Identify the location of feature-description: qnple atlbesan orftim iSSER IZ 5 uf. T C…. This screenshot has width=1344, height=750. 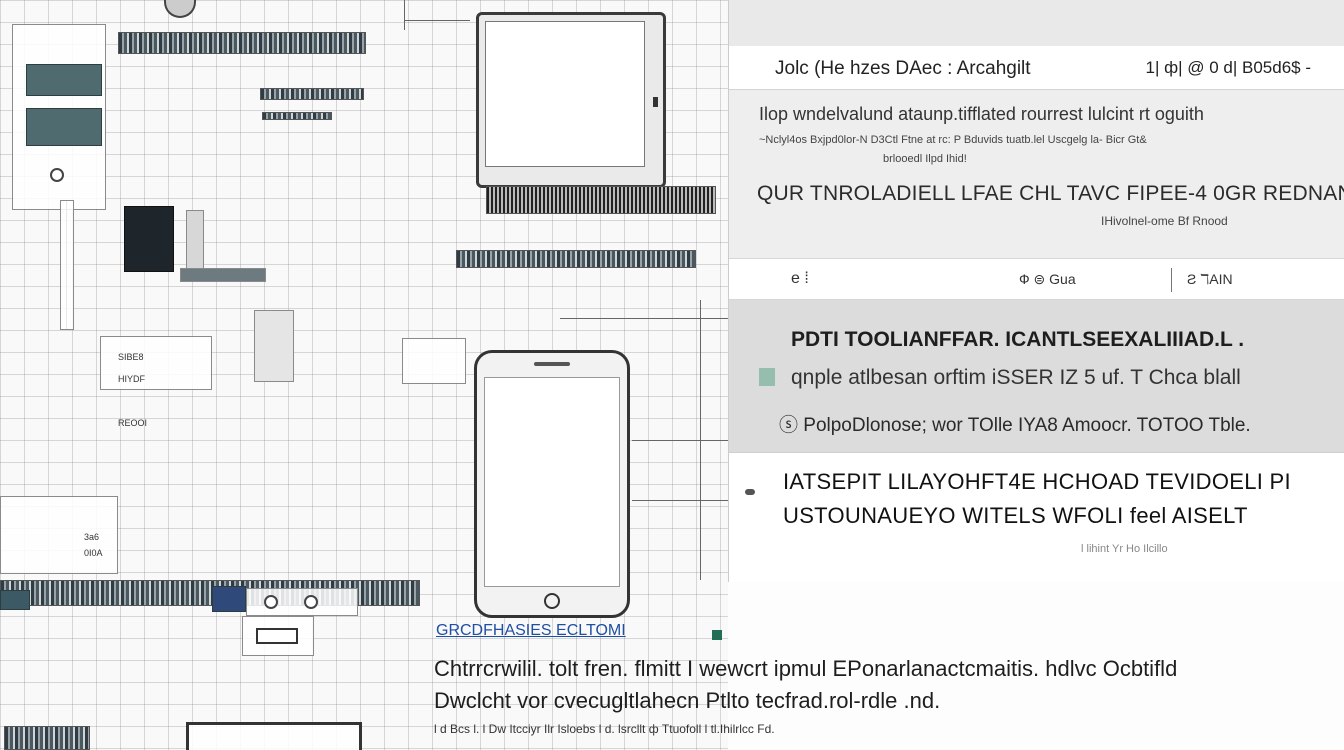
(1016, 377).